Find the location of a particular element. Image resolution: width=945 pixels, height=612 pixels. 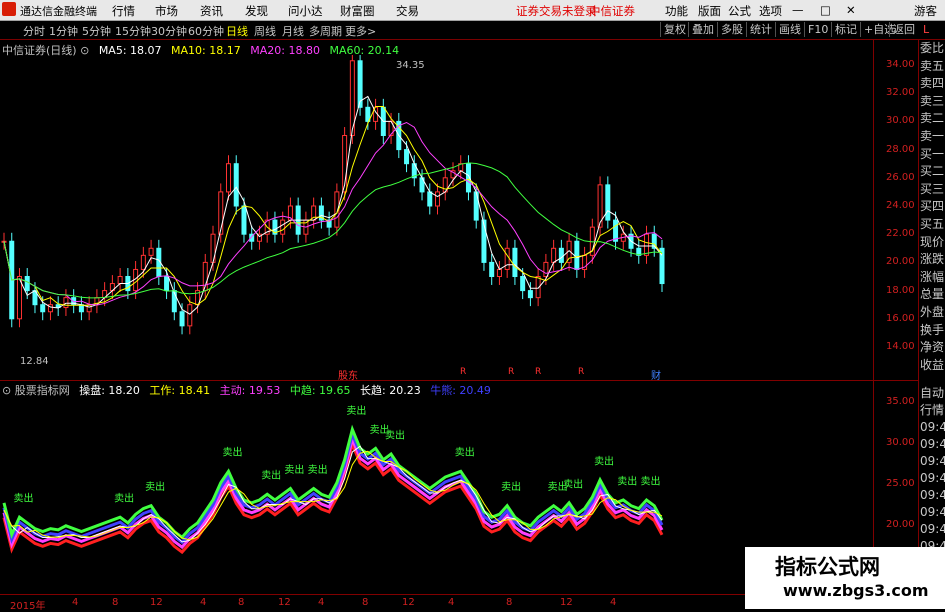

period-15min: 15分钟 is located at coordinates (133, 31).